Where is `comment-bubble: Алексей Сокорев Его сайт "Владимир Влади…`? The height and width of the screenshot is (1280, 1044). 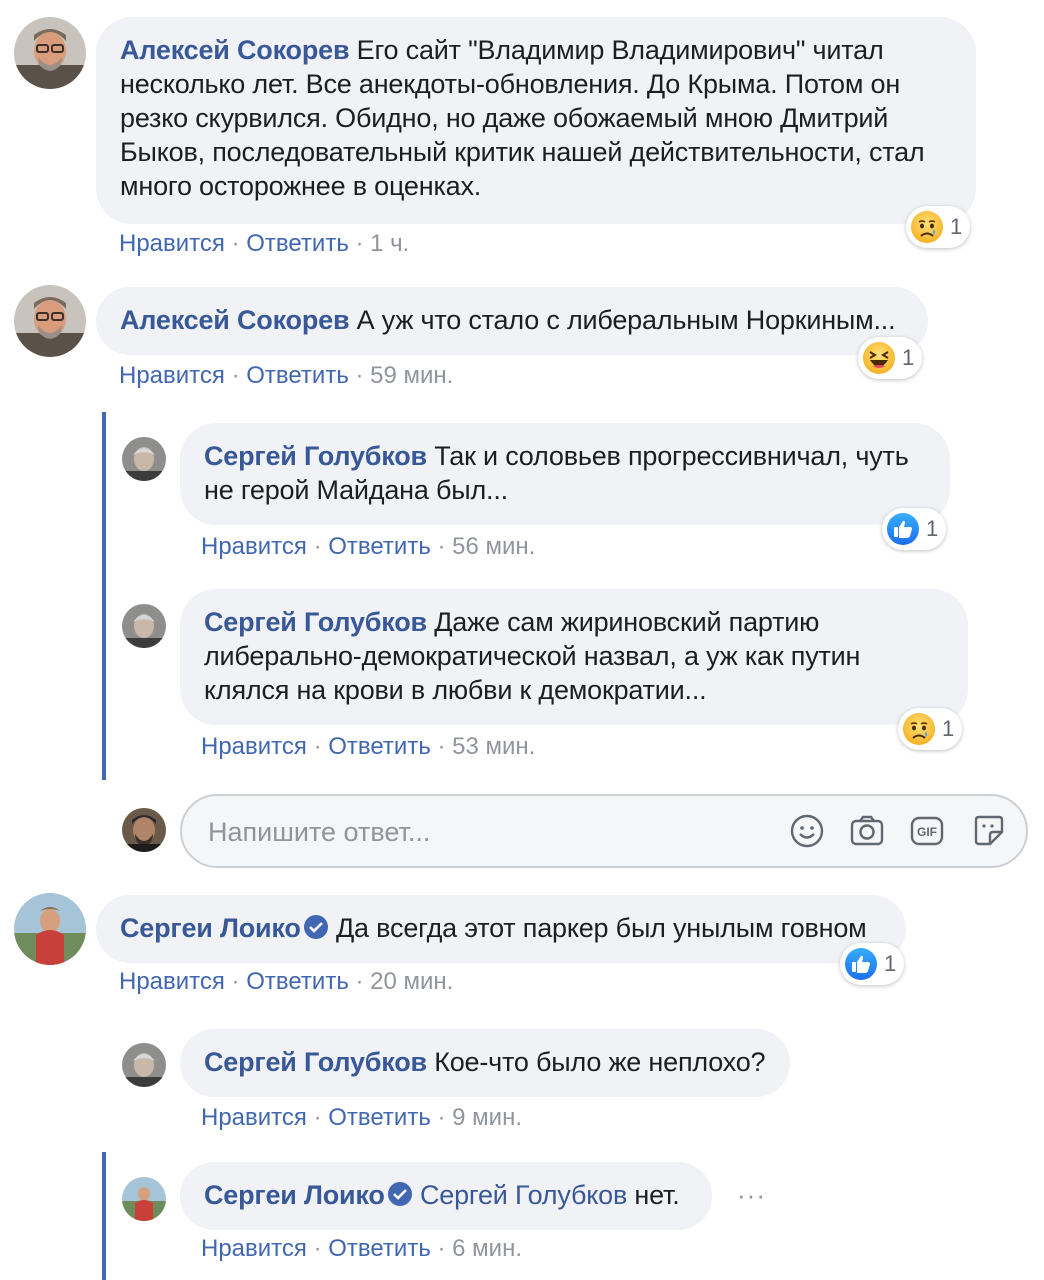 comment-bubble: Алексей Сокорев Его сайт "Владимир Влади… is located at coordinates (536, 120).